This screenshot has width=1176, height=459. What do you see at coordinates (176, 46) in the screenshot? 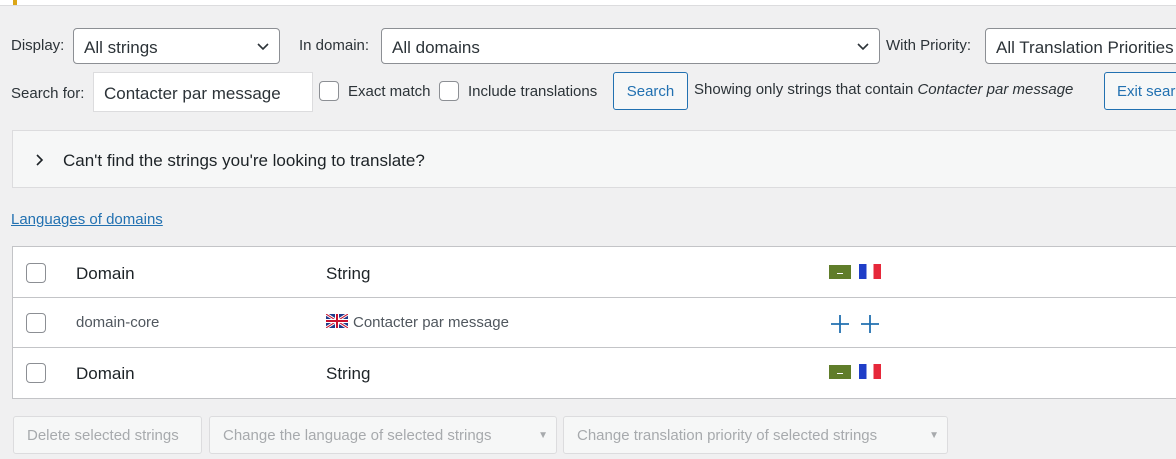
I see `display-select: All strings` at bounding box center [176, 46].